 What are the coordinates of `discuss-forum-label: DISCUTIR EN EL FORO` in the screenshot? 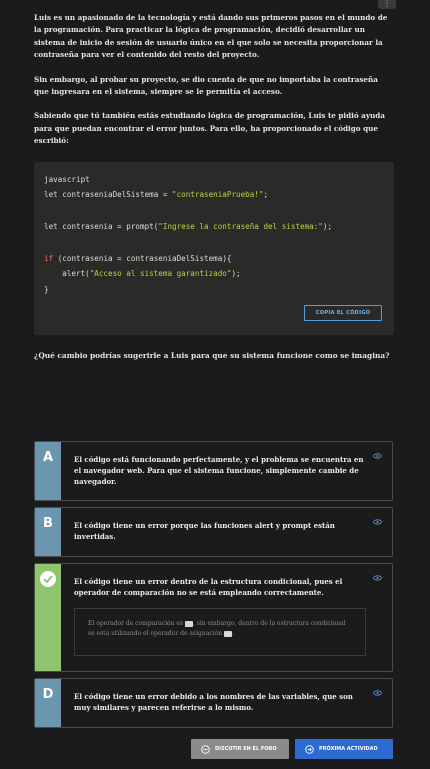 It's located at (246, 749).